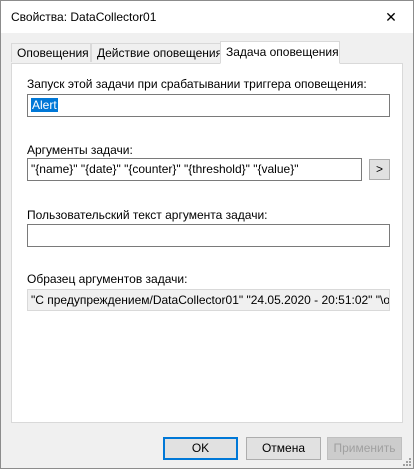 The height and width of the screenshot is (469, 414). What do you see at coordinates (84, 17) in the screenshot?
I see `window-title: Свойства: DataCollector01` at bounding box center [84, 17].